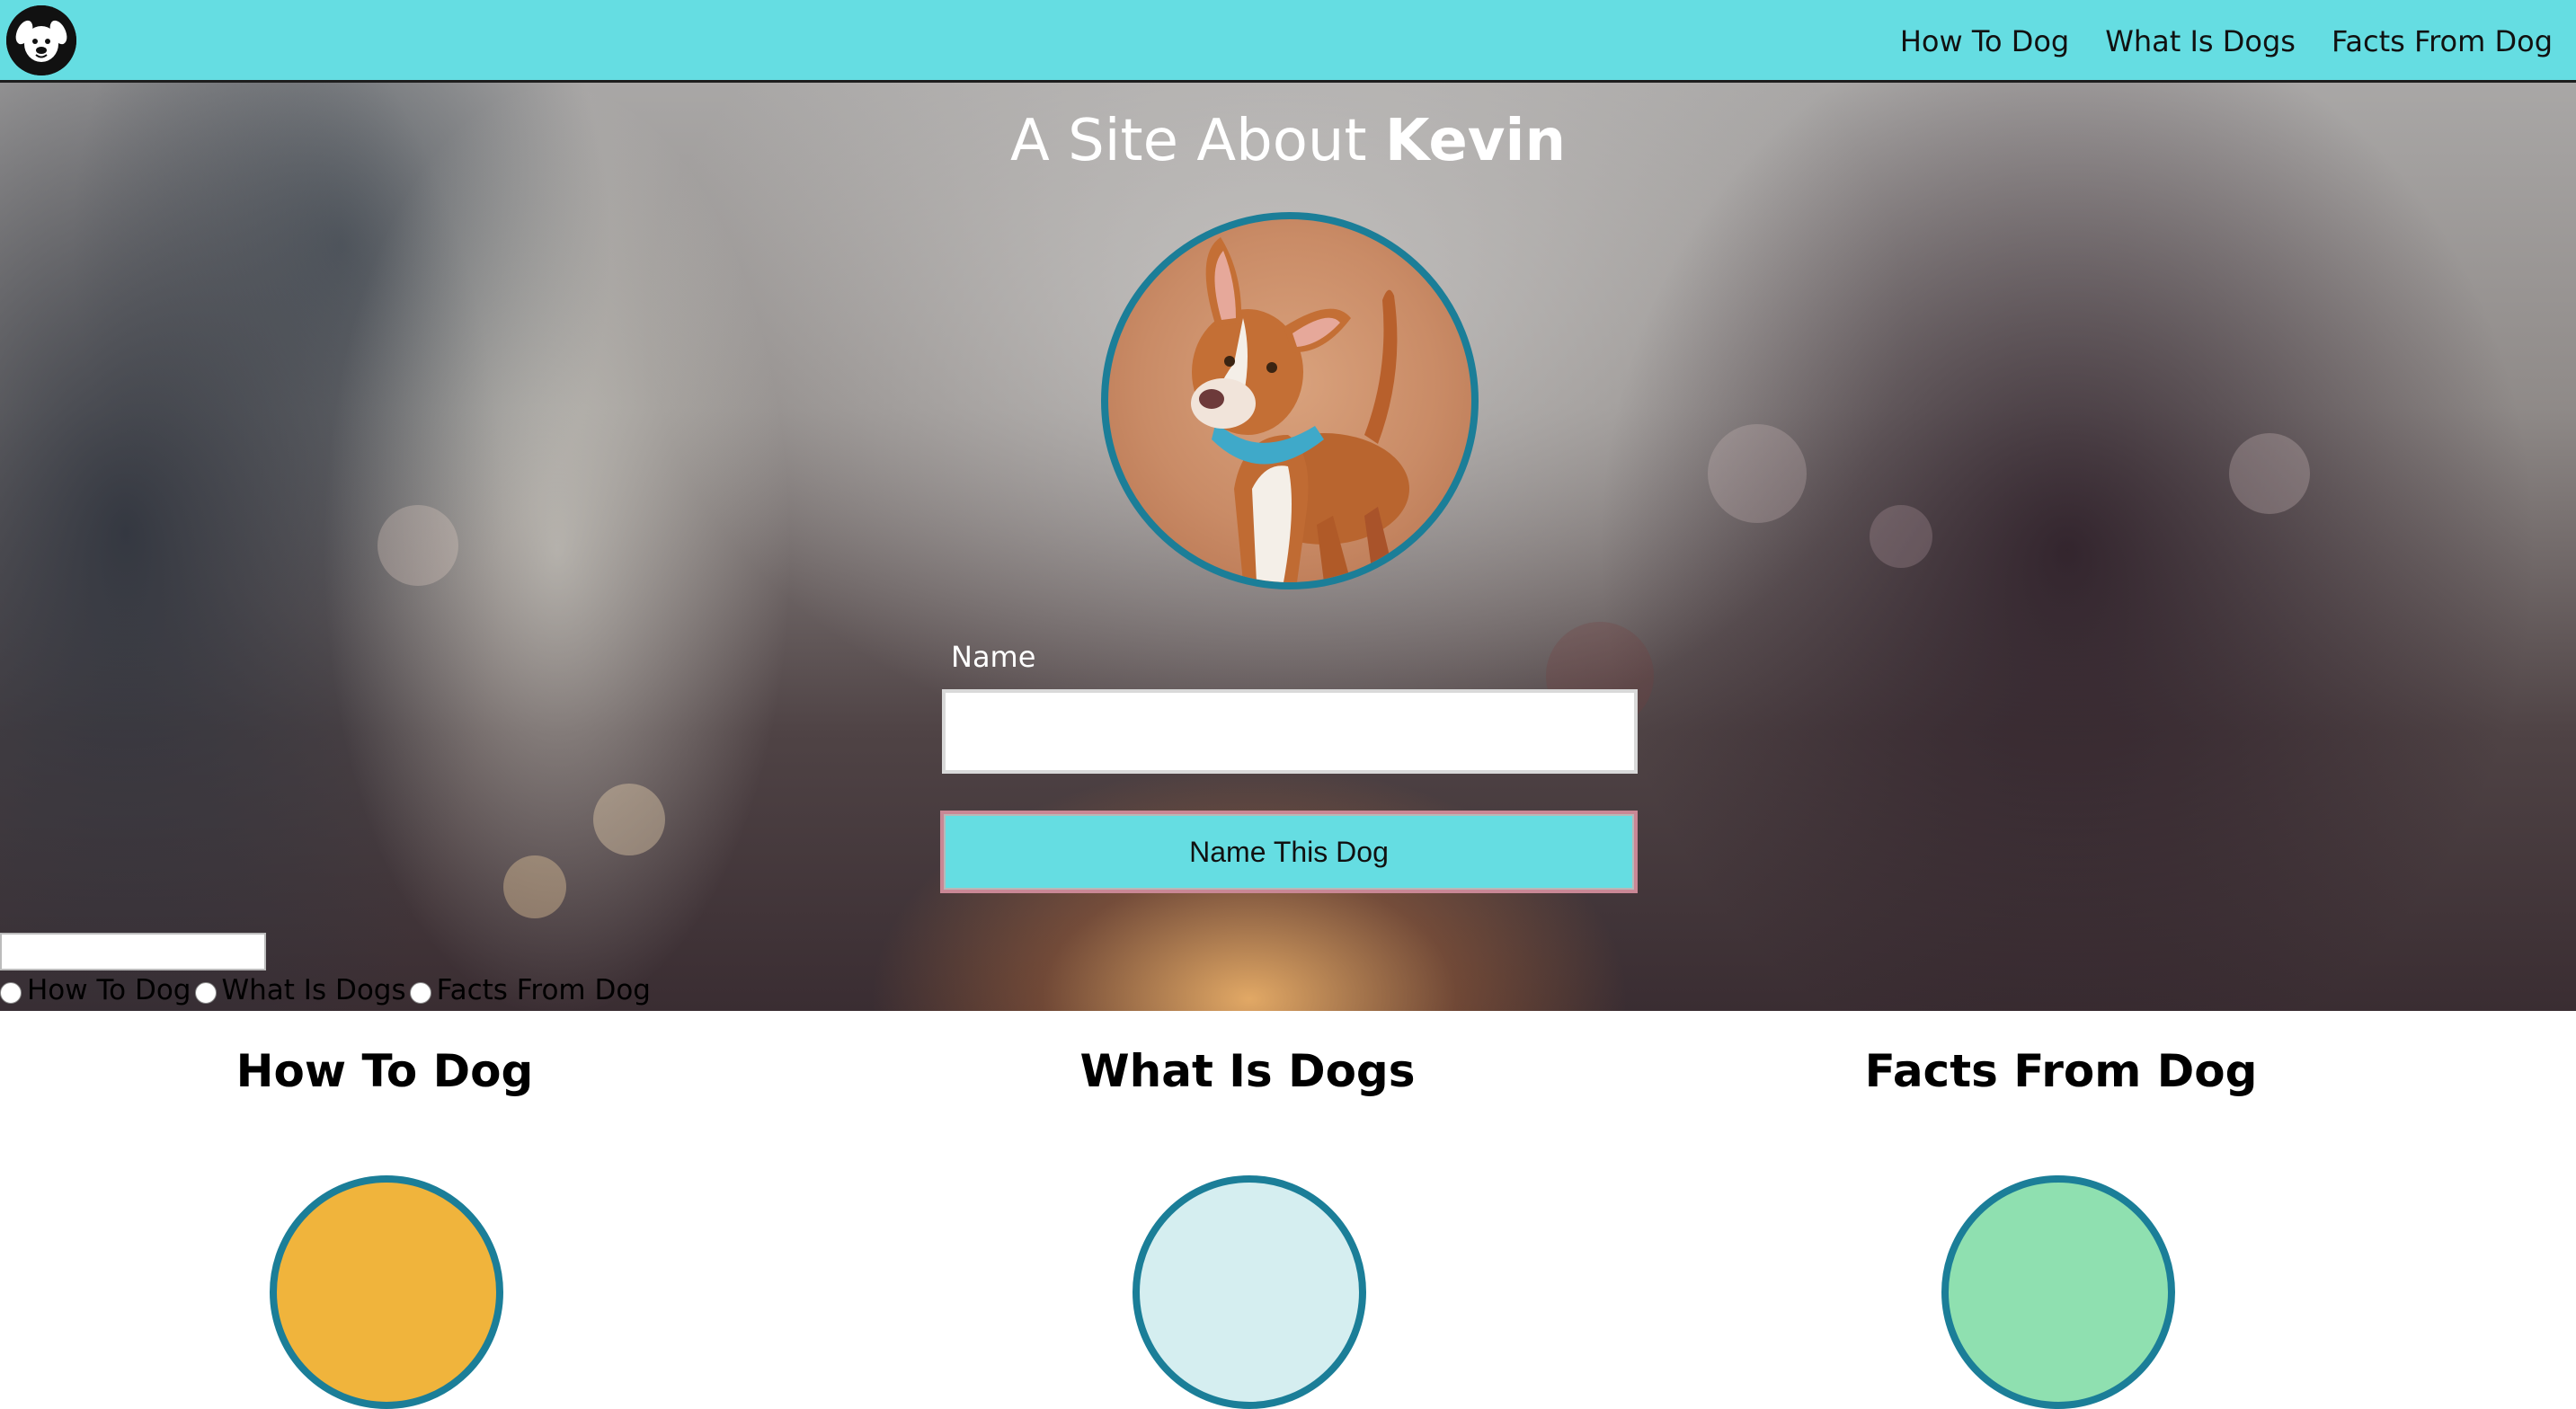  I want to click on section-title-what-is-dogs: What Is Dogs, so click(1247, 1071).